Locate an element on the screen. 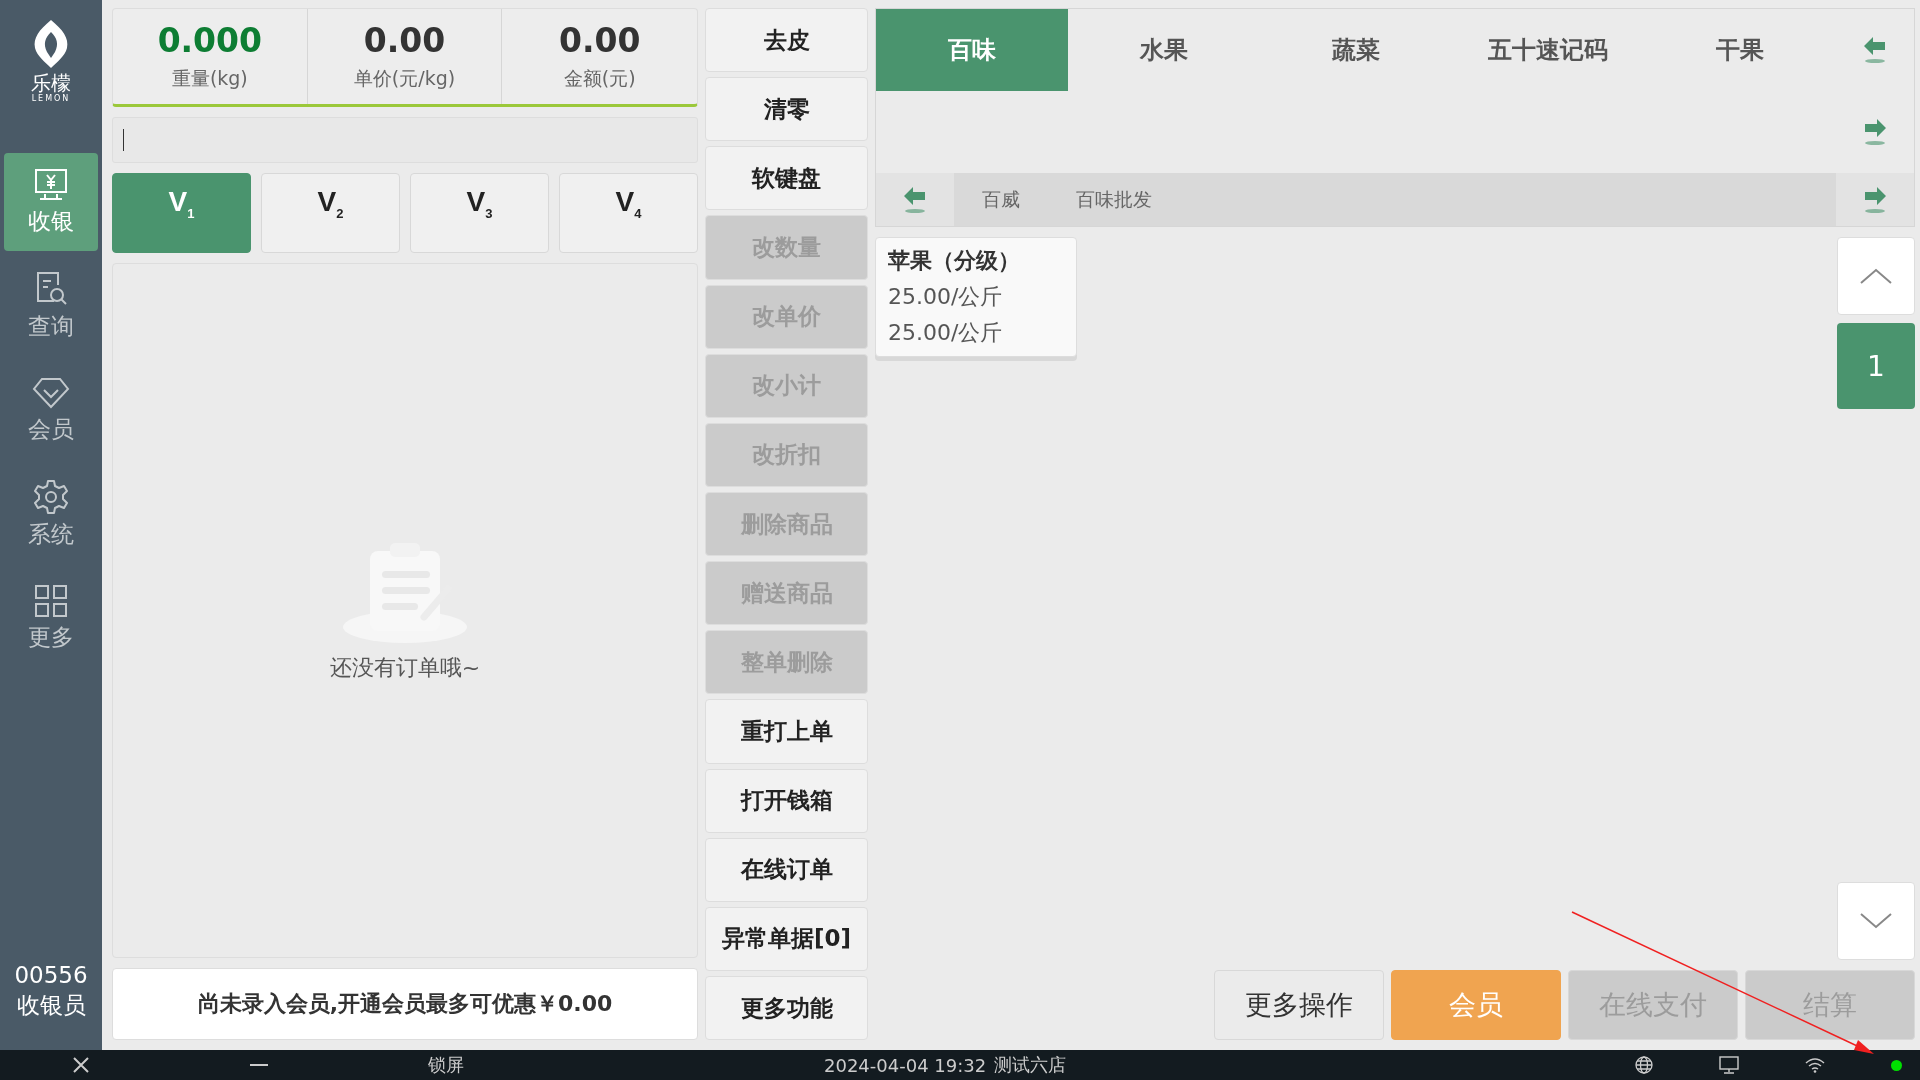  category-tab: 五十速记码 is located at coordinates (1548, 50).